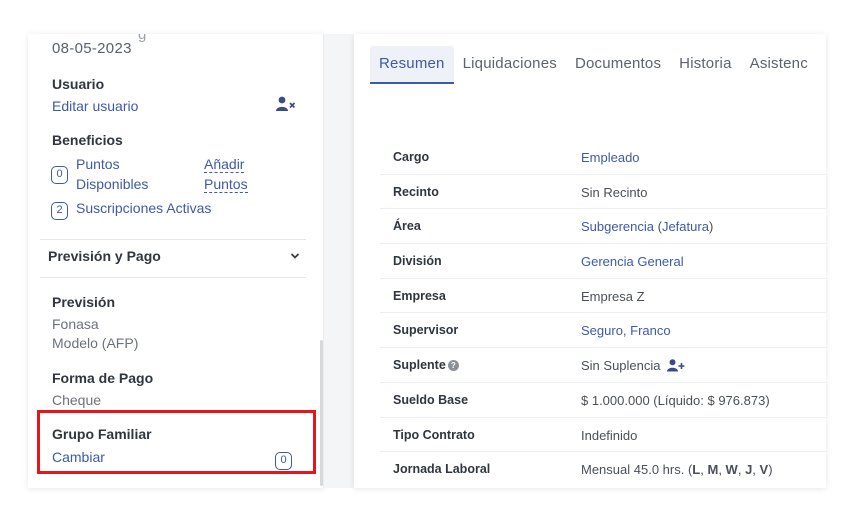 The image size is (860, 520). Describe the element at coordinates (632, 261) in the screenshot. I see `division-link: Gerencia General` at that location.